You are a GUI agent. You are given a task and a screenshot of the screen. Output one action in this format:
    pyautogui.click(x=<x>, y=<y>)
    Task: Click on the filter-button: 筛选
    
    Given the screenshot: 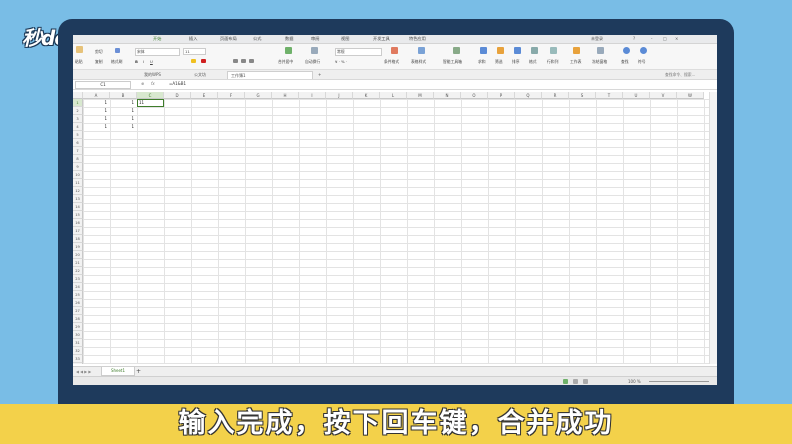 What is the action you would take?
    pyautogui.click(x=499, y=62)
    